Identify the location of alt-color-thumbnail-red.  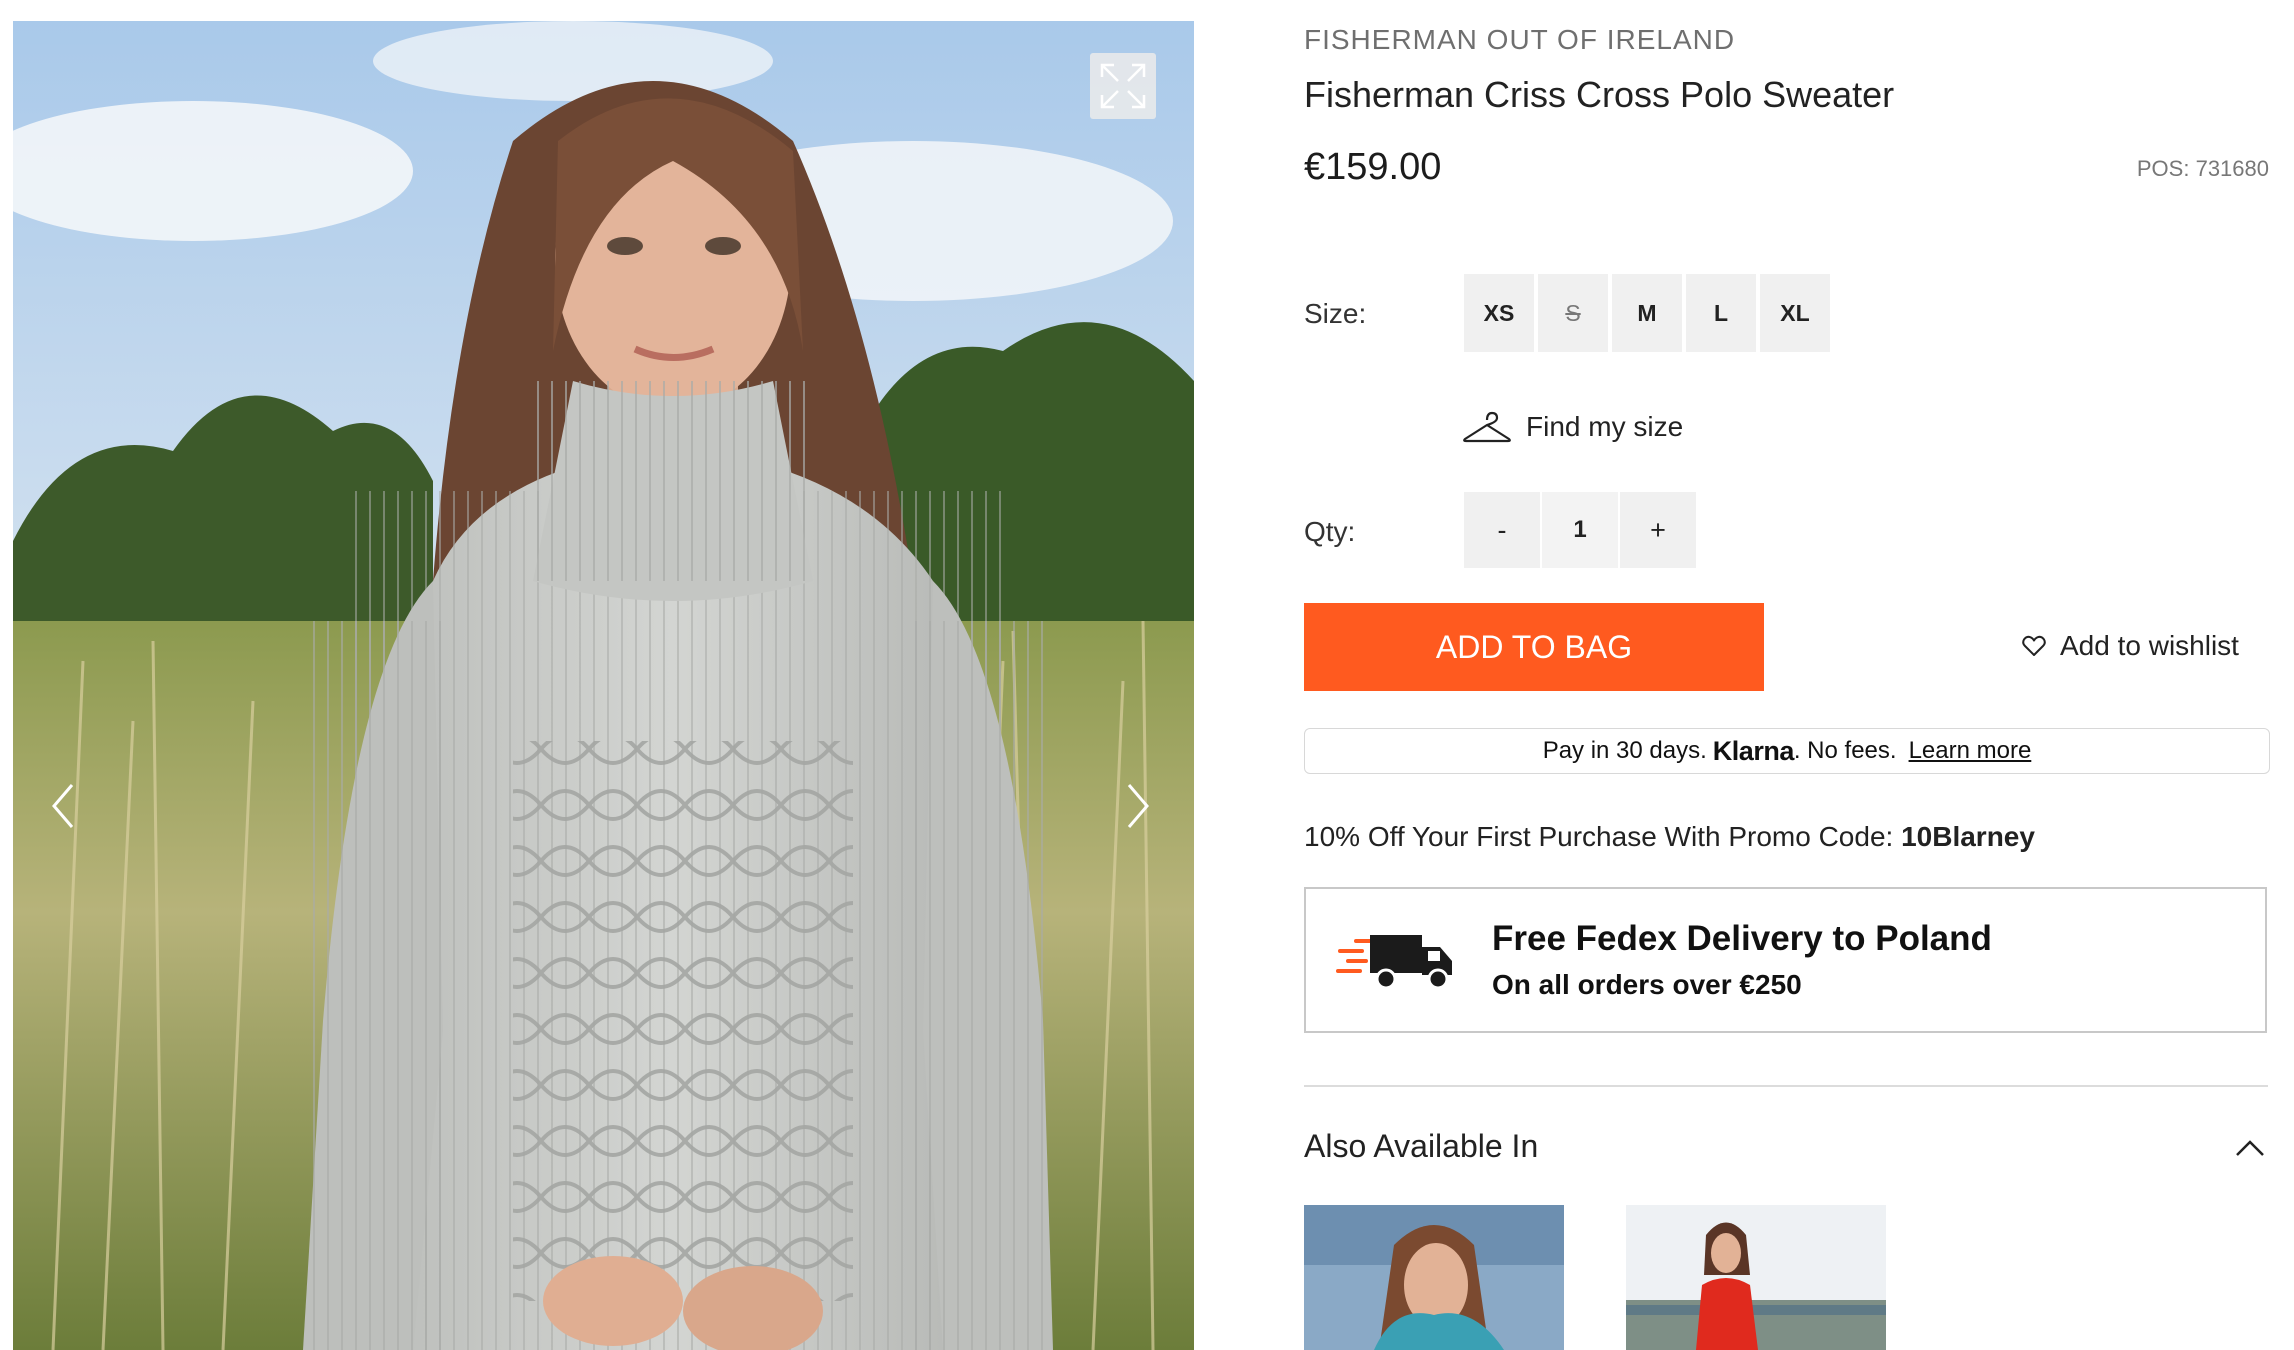
(1756, 1277).